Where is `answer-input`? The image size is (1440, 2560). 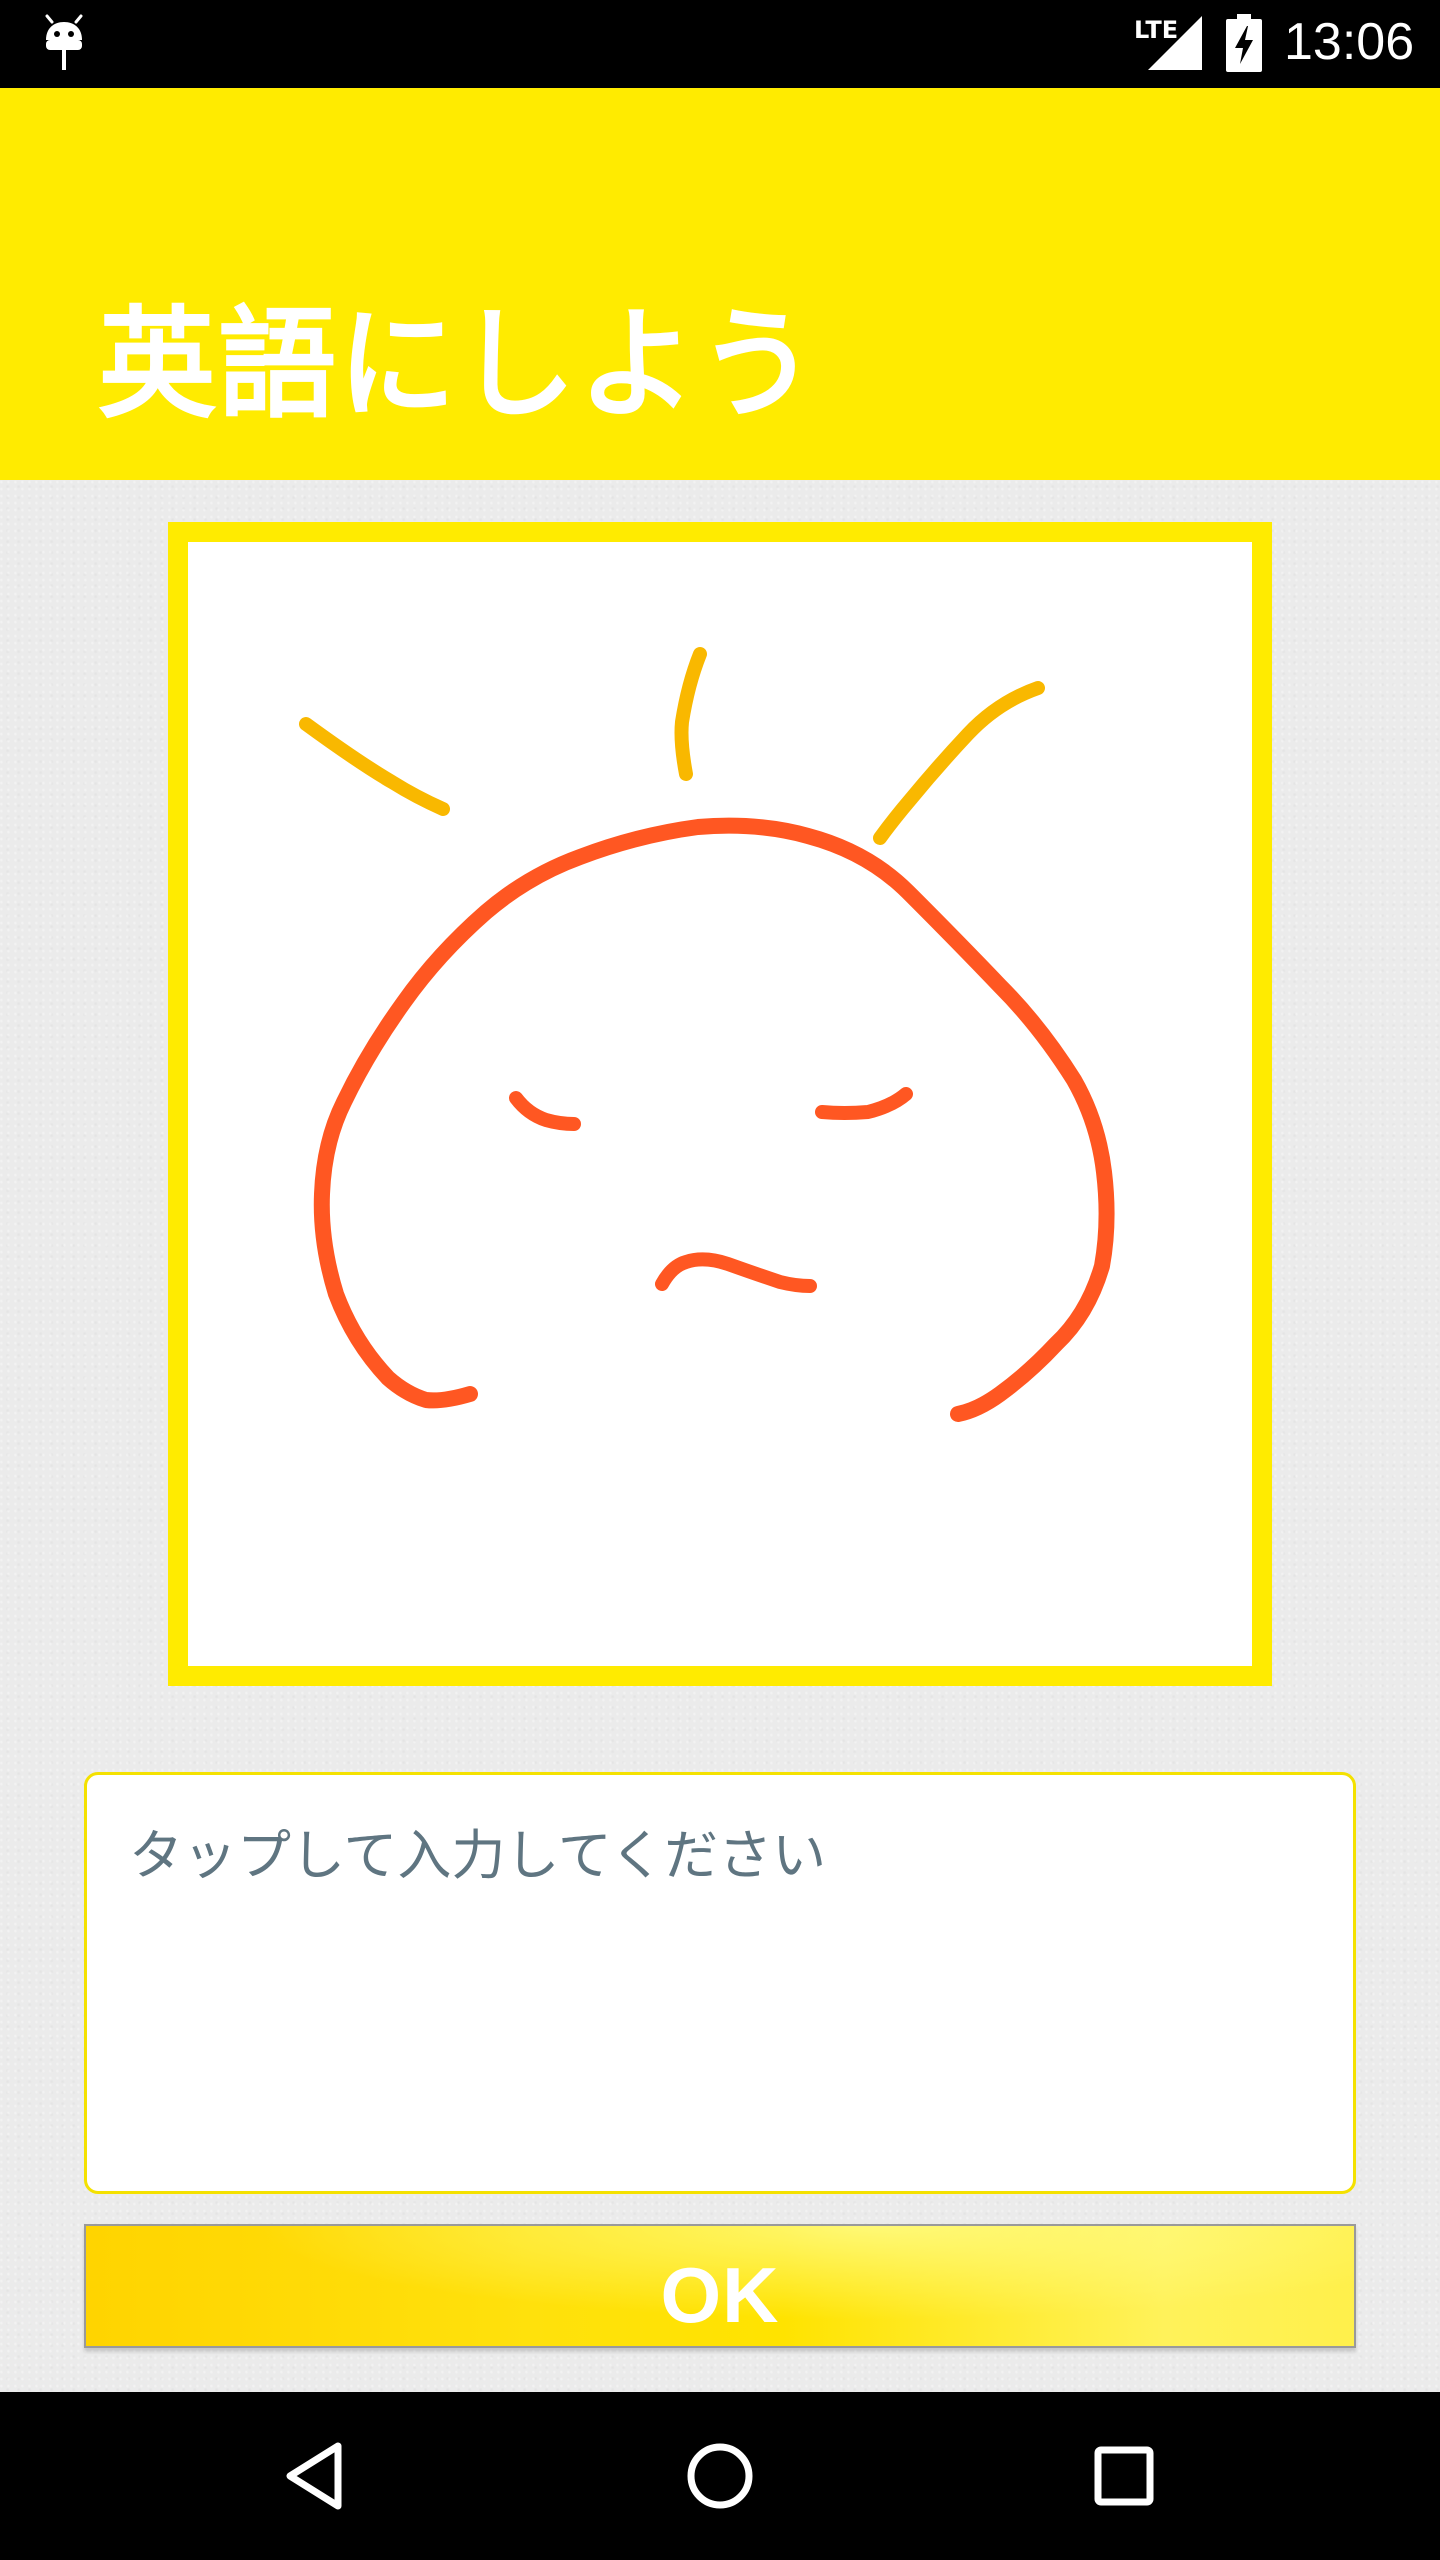
answer-input is located at coordinates (720, 1983).